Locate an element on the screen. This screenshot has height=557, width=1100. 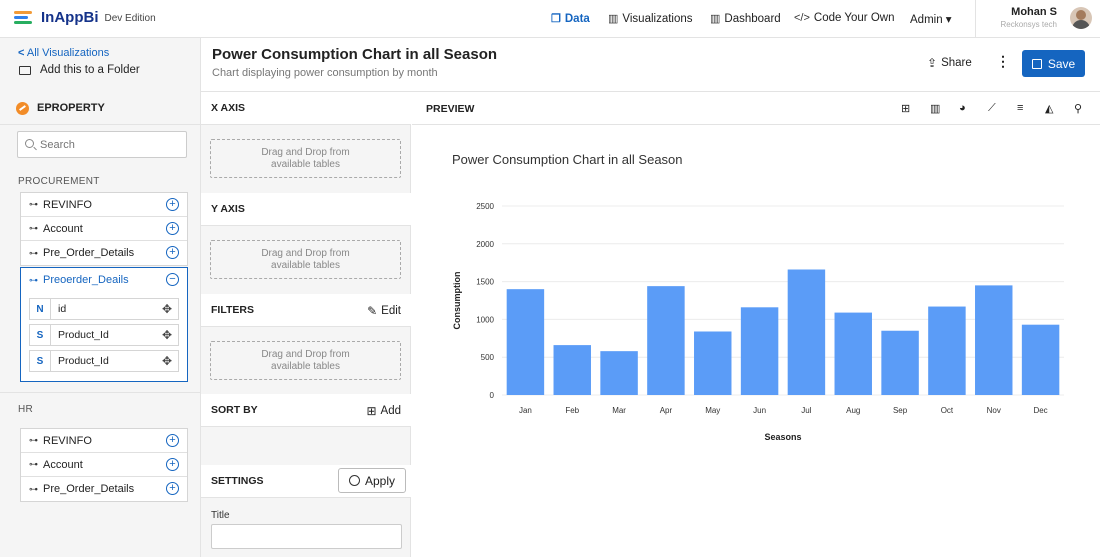
group-label-hr: HR is located at coordinates (26, 409).